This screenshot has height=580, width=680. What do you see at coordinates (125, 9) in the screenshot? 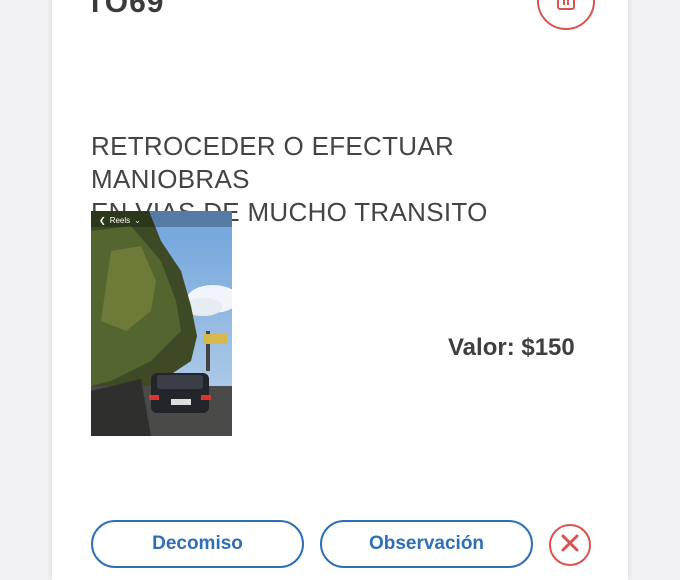
I see `infraction-code: TO69` at bounding box center [125, 9].